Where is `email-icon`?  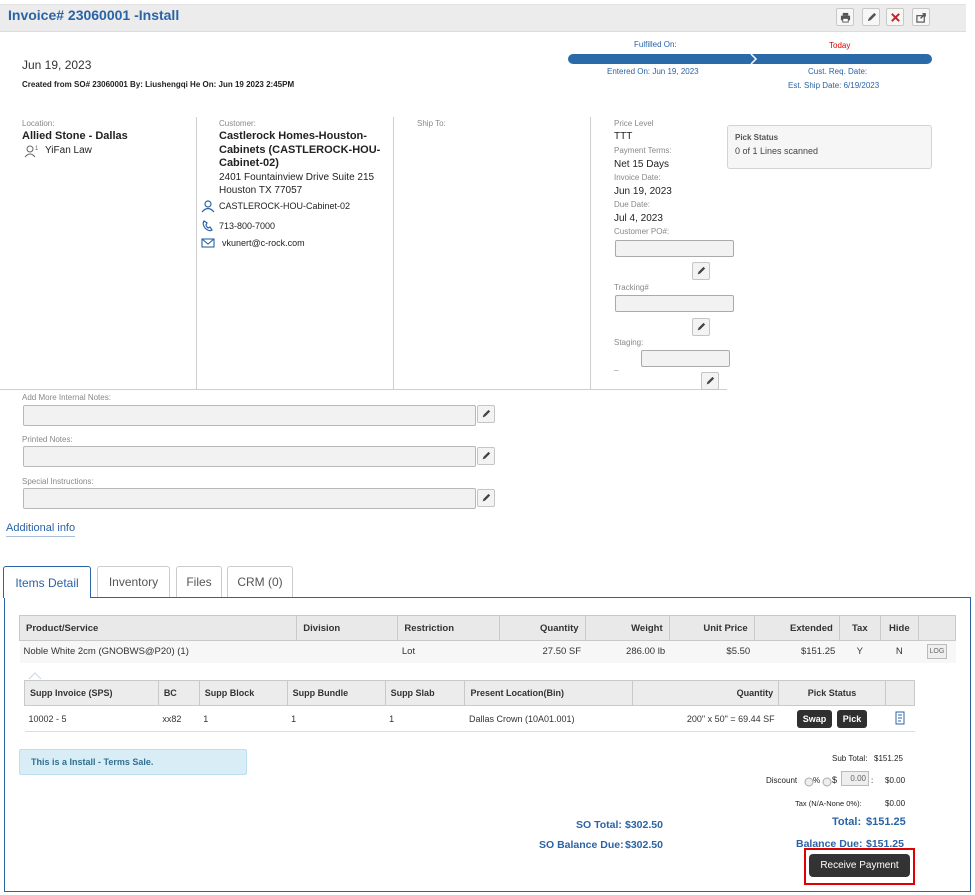 email-icon is located at coordinates (208, 243).